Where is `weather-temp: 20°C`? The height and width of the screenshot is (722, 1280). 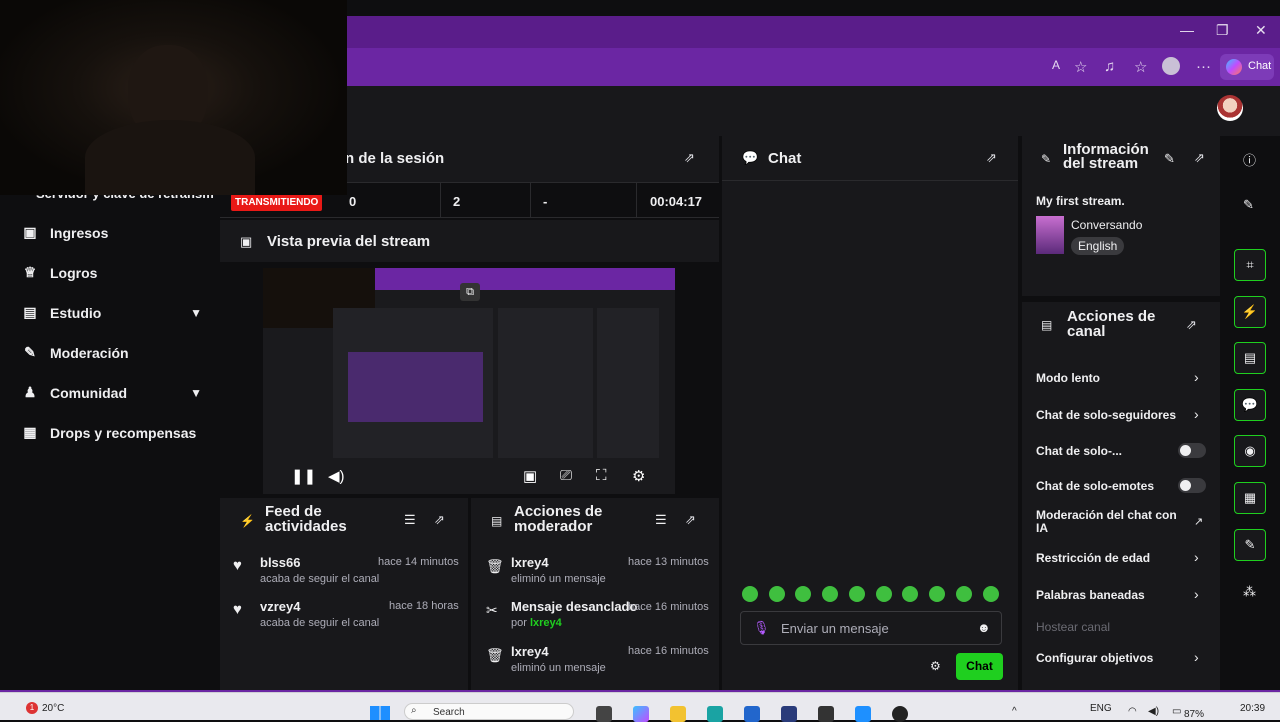
weather-temp: 20°C is located at coordinates (53, 708).